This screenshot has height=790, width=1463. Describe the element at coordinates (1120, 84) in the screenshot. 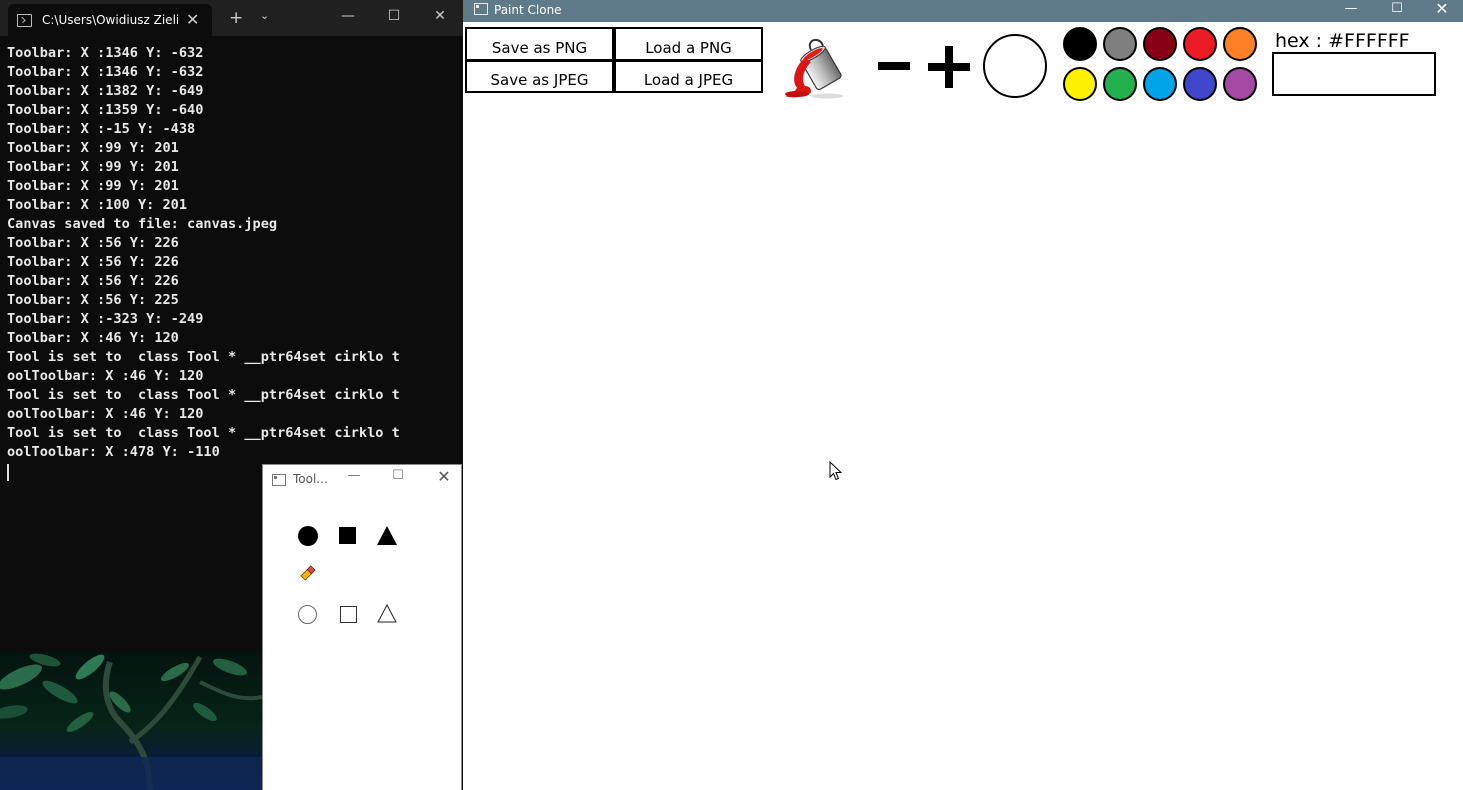

I see `color-swatch-green` at that location.